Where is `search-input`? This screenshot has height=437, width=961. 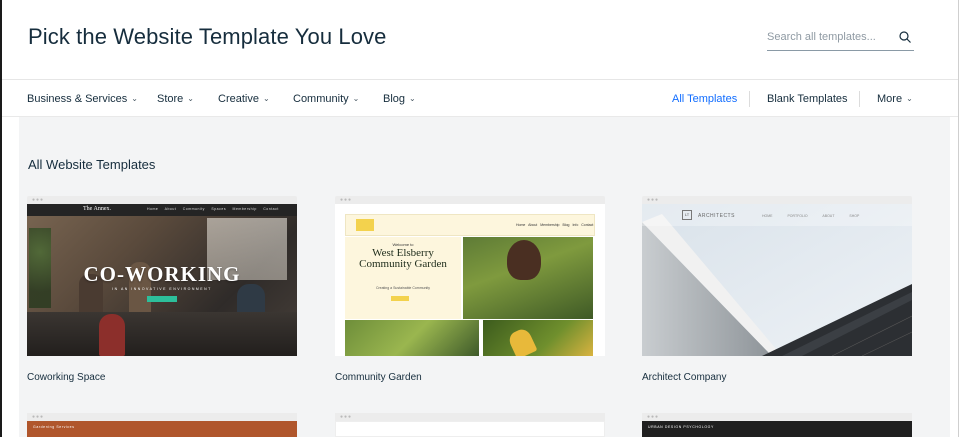 search-input is located at coordinates (827, 37).